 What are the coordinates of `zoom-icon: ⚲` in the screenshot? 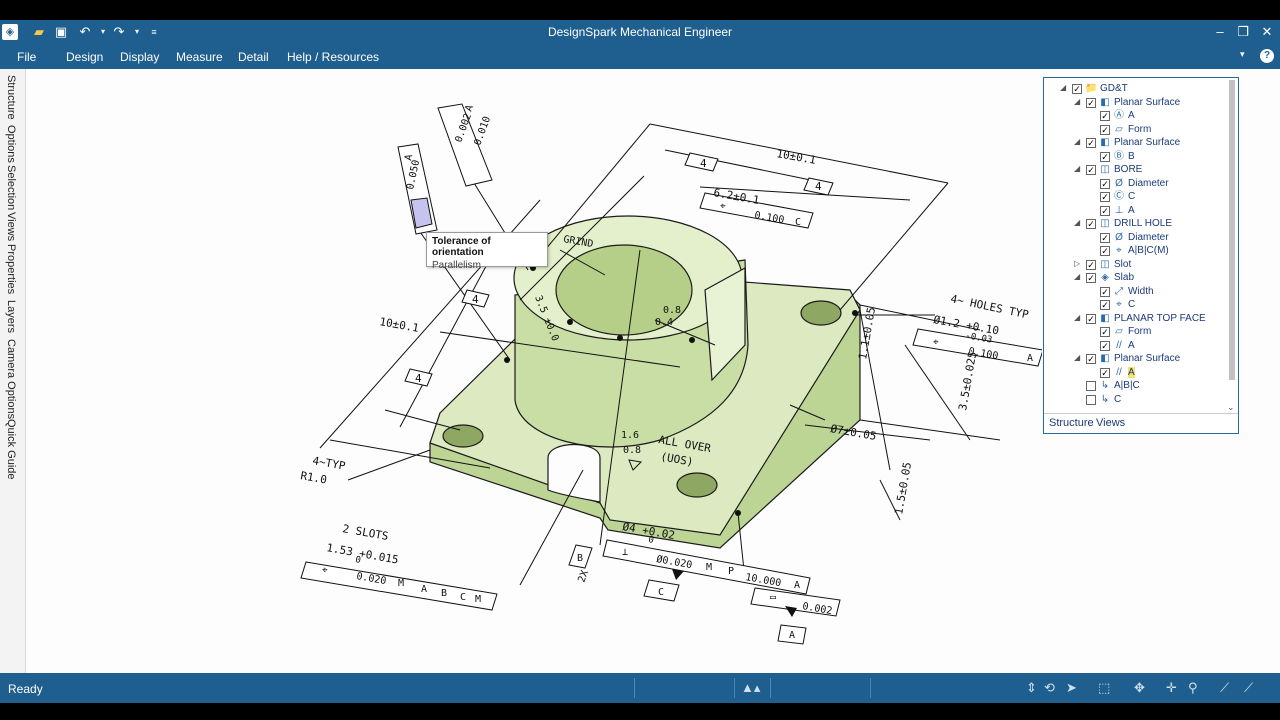 It's located at (1193, 688).